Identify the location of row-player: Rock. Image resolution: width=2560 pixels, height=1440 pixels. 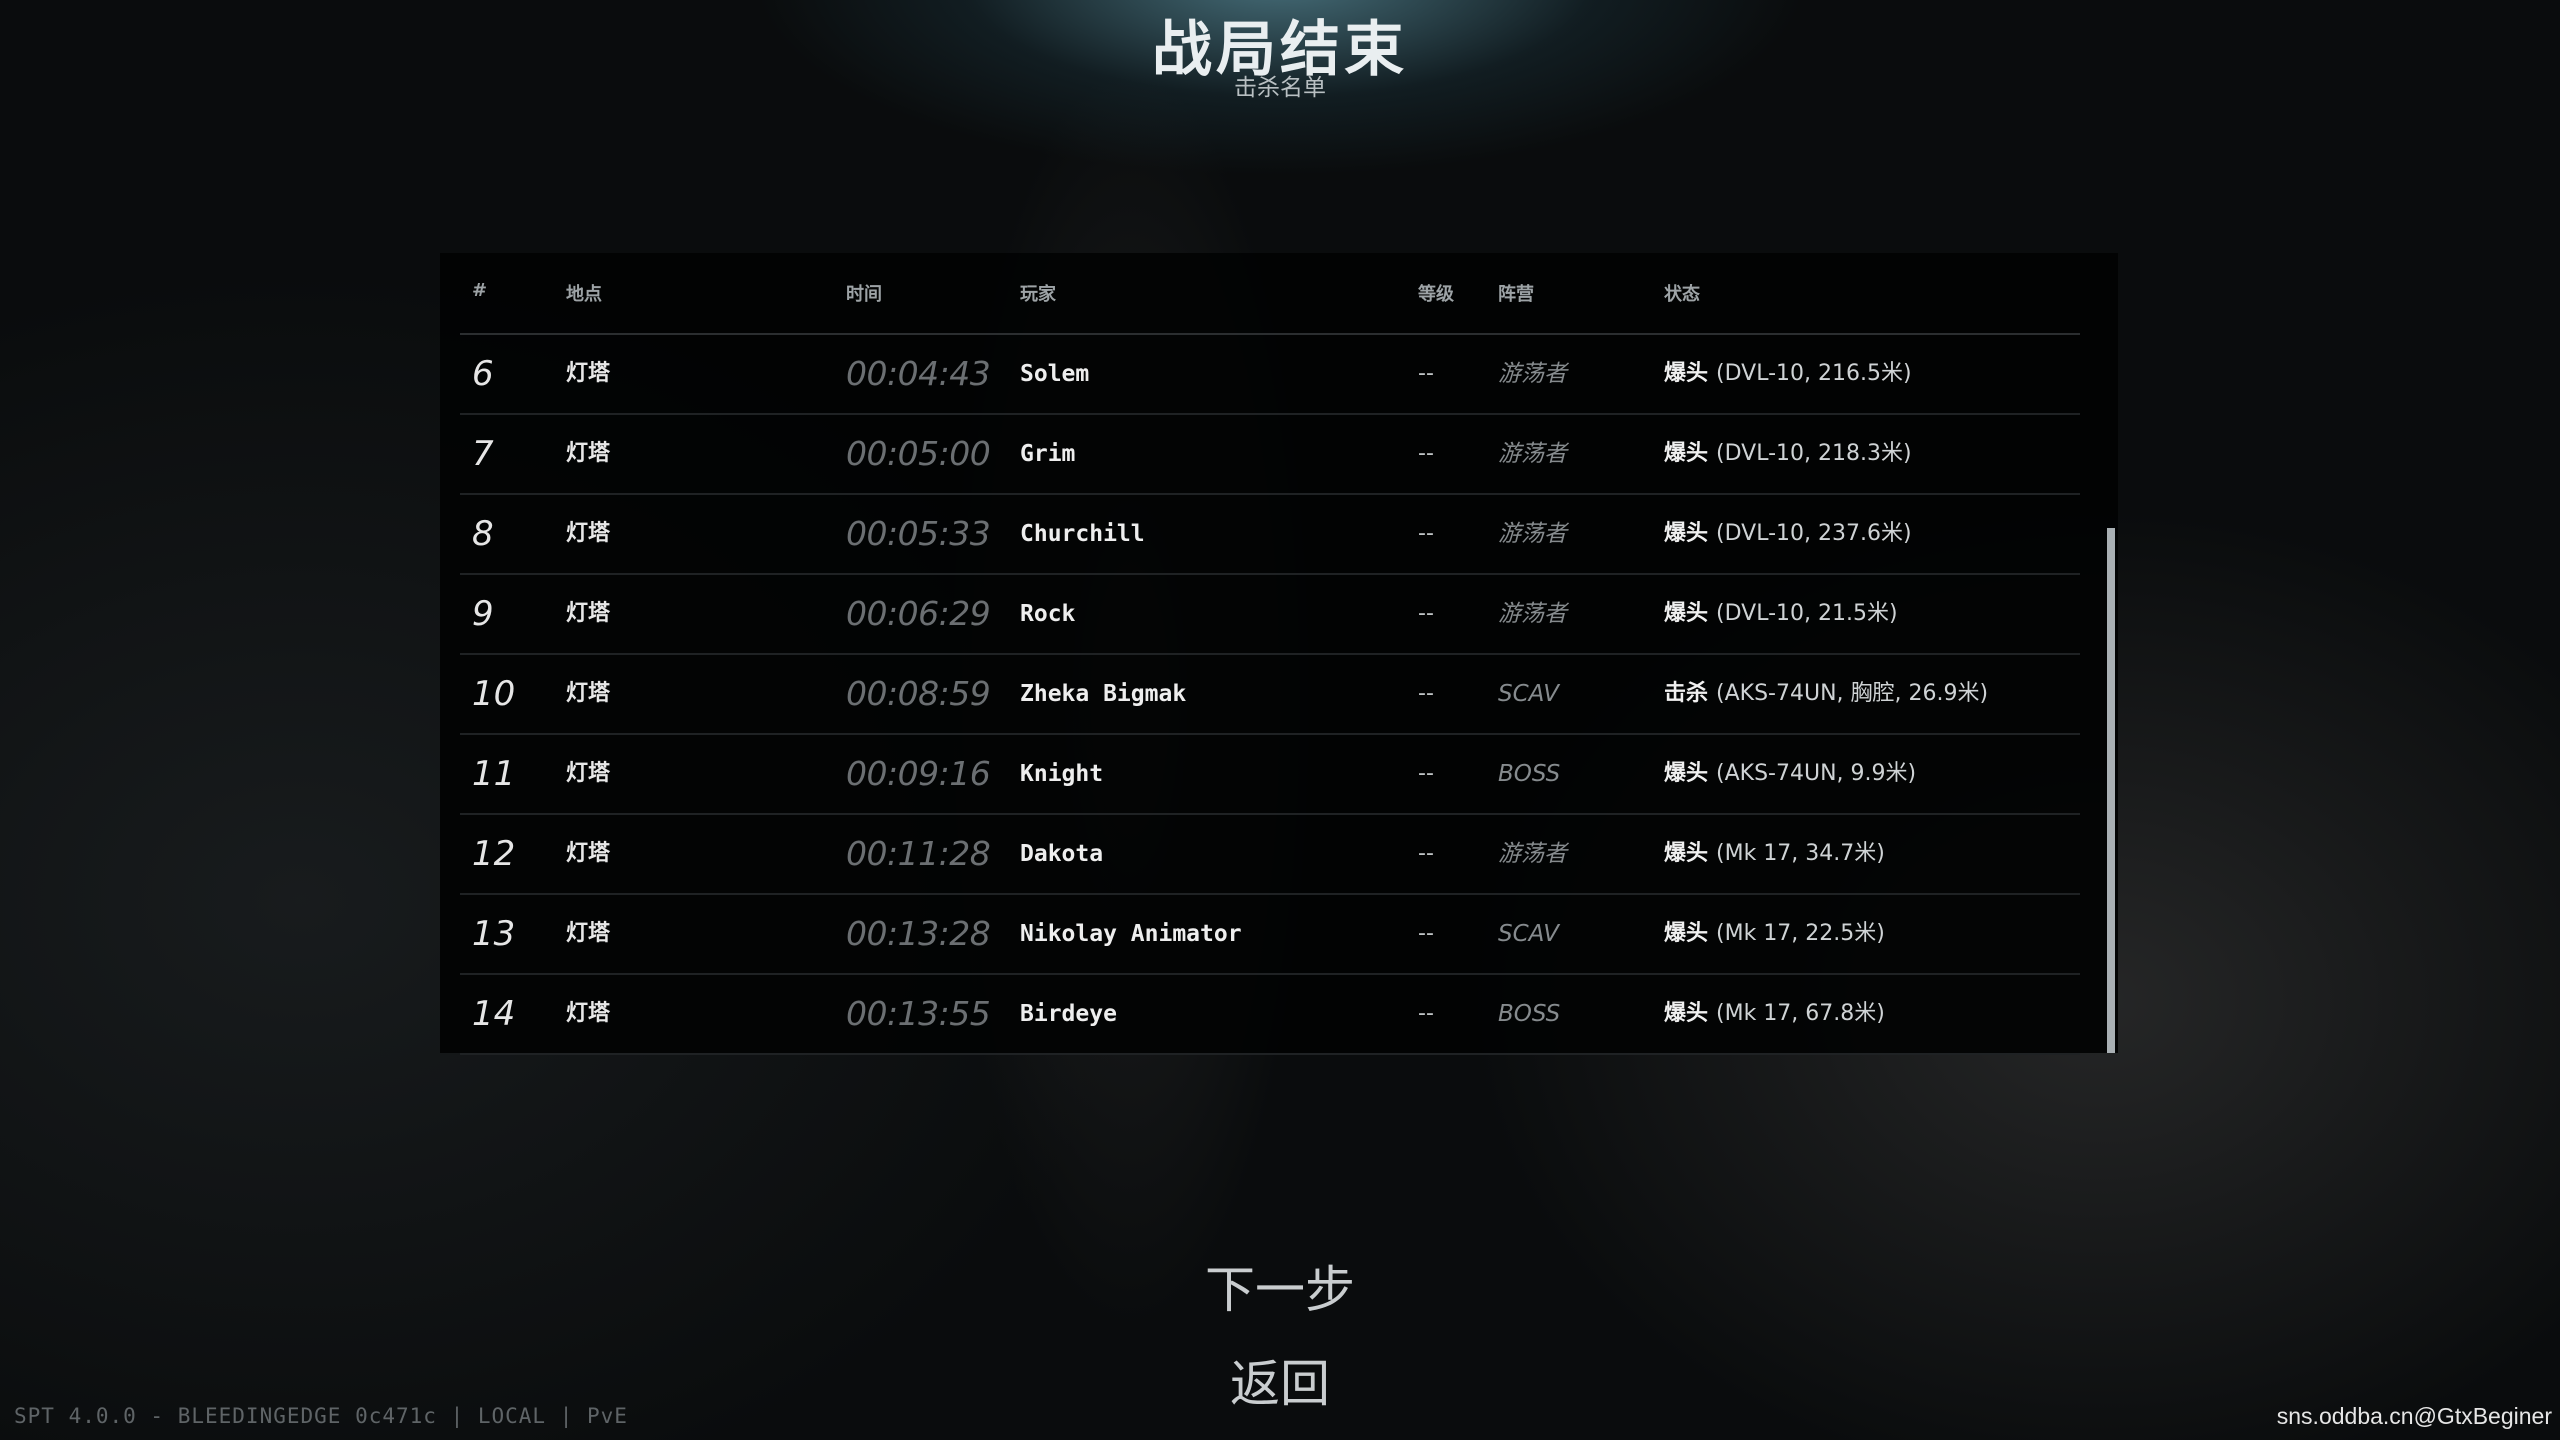
(1048, 614).